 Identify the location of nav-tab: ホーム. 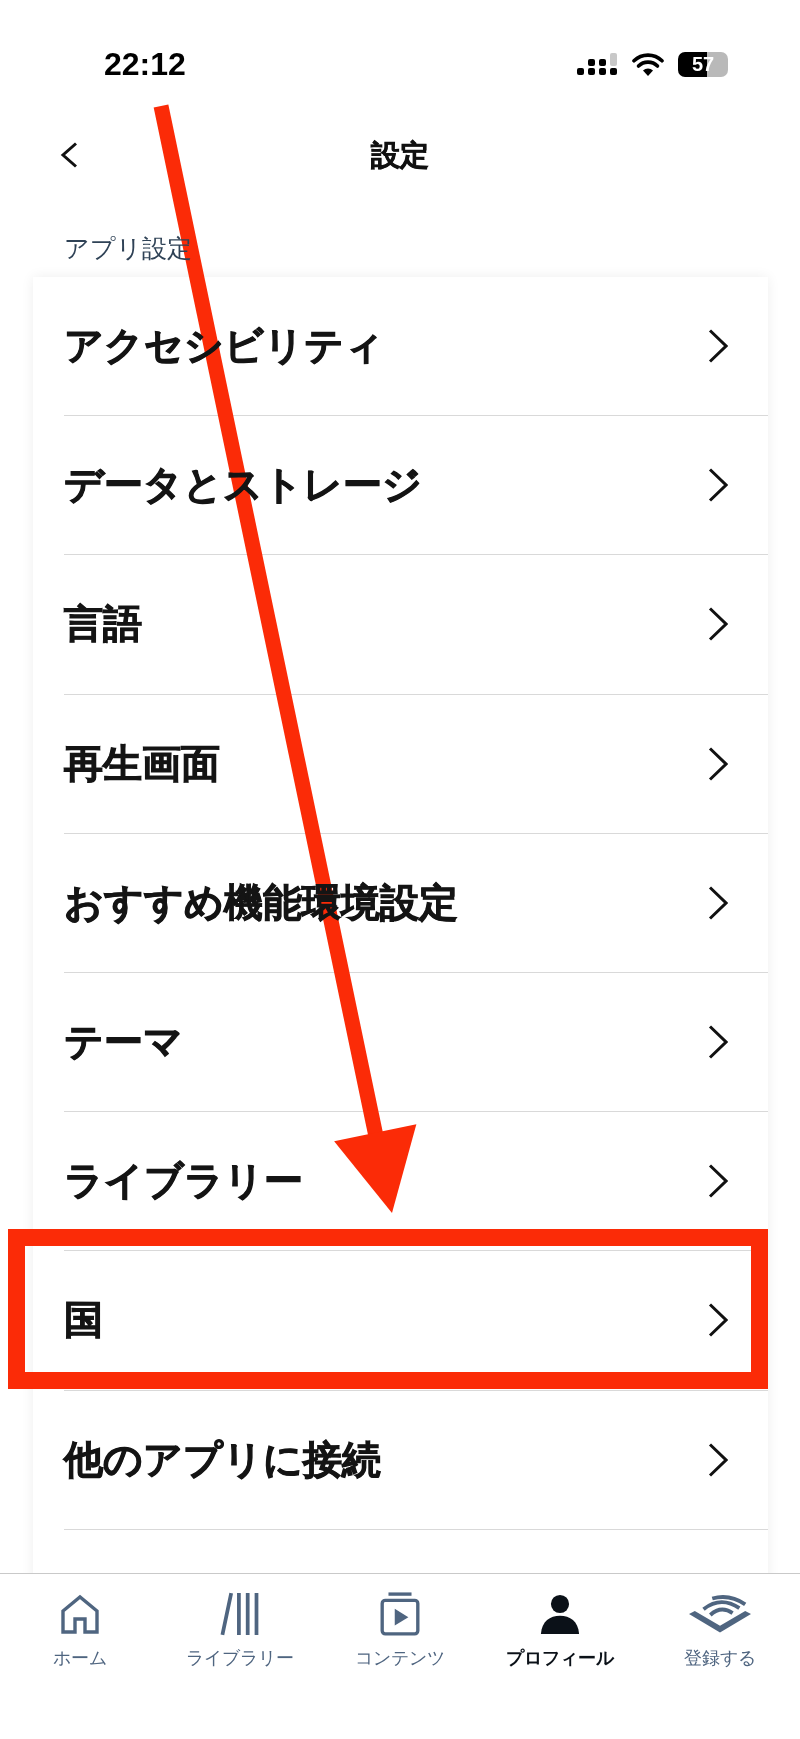
(80, 1631).